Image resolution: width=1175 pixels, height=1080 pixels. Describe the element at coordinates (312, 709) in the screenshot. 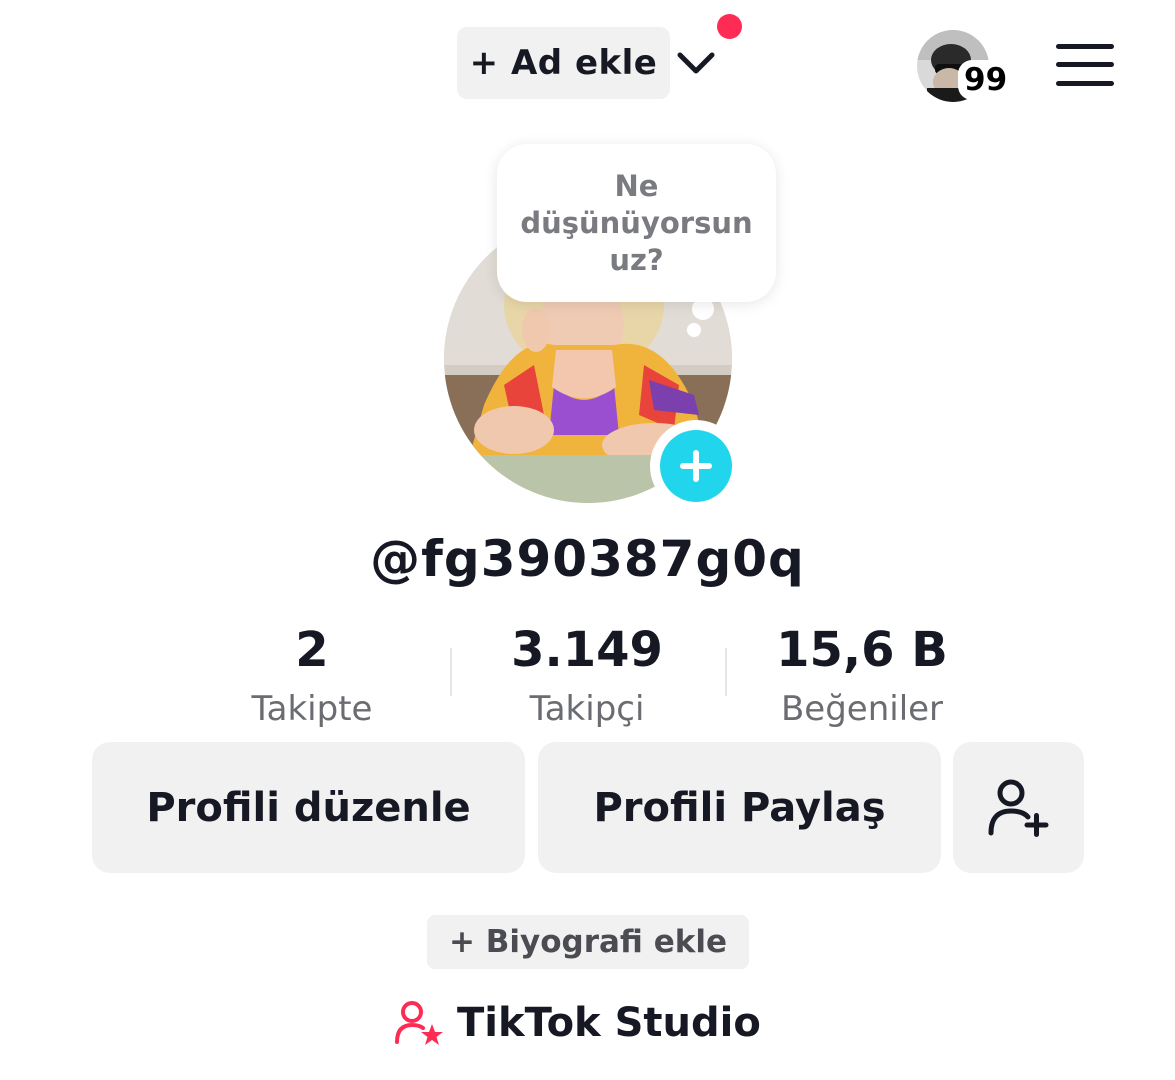

I see `stat-following-label: Takipte` at that location.